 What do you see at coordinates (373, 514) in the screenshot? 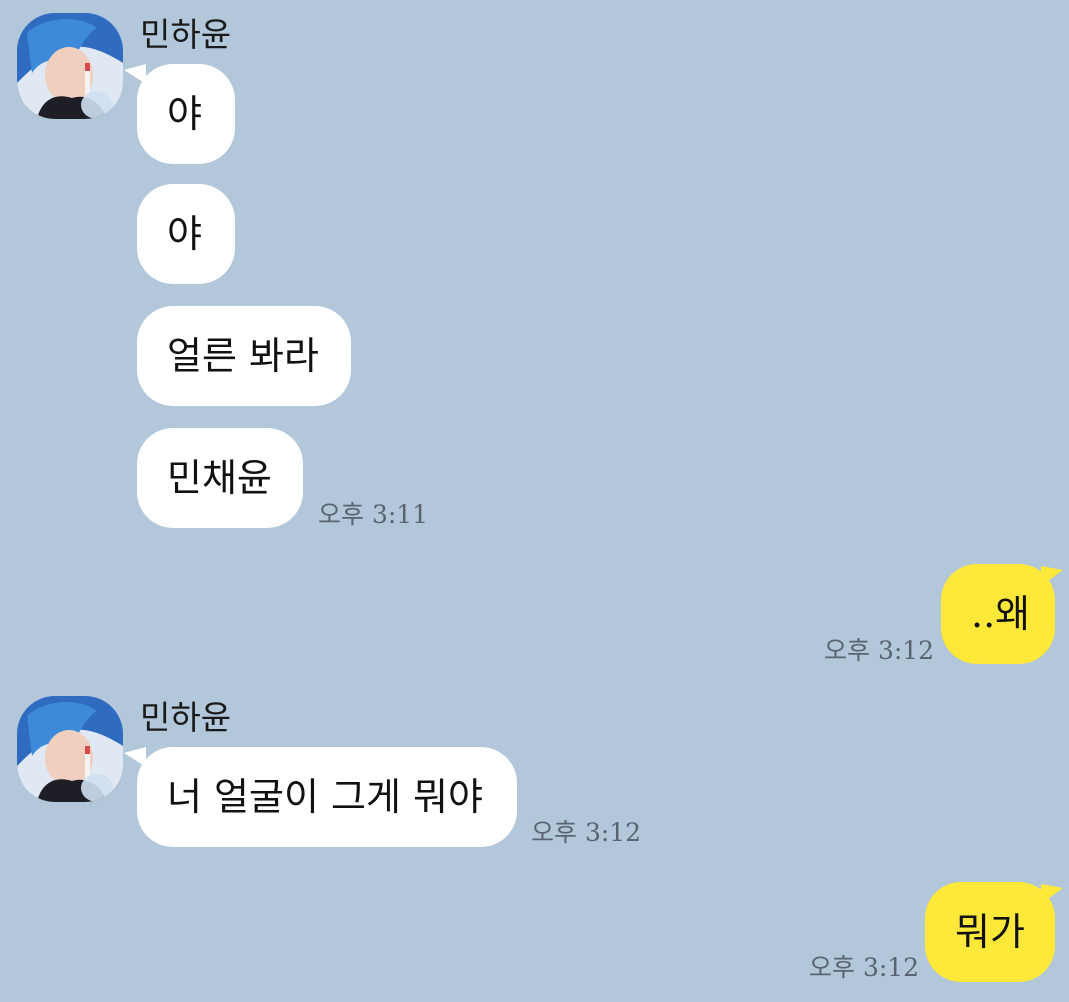
I see `message-timestamp: 오후 3:11` at bounding box center [373, 514].